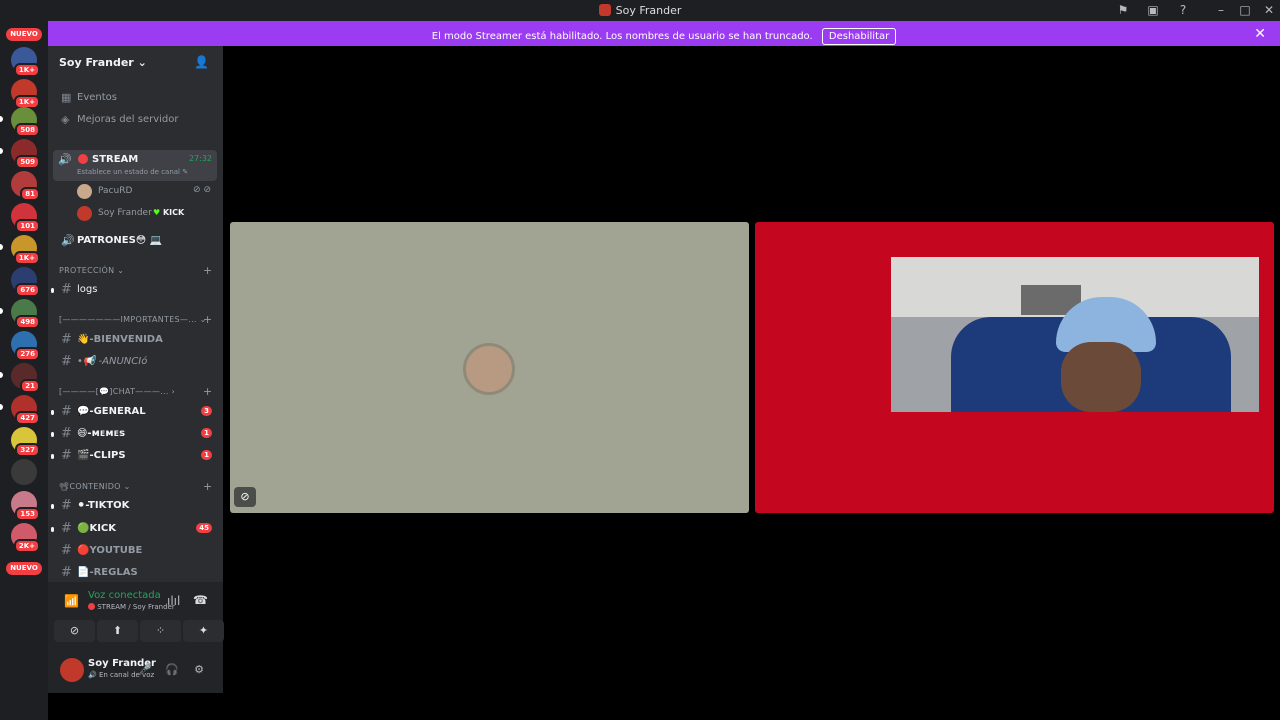 The width and height of the screenshot is (1280, 720). Describe the element at coordinates (134, 412) in the screenshot. I see `channel-general: # 💬-GENERAL 3` at that location.